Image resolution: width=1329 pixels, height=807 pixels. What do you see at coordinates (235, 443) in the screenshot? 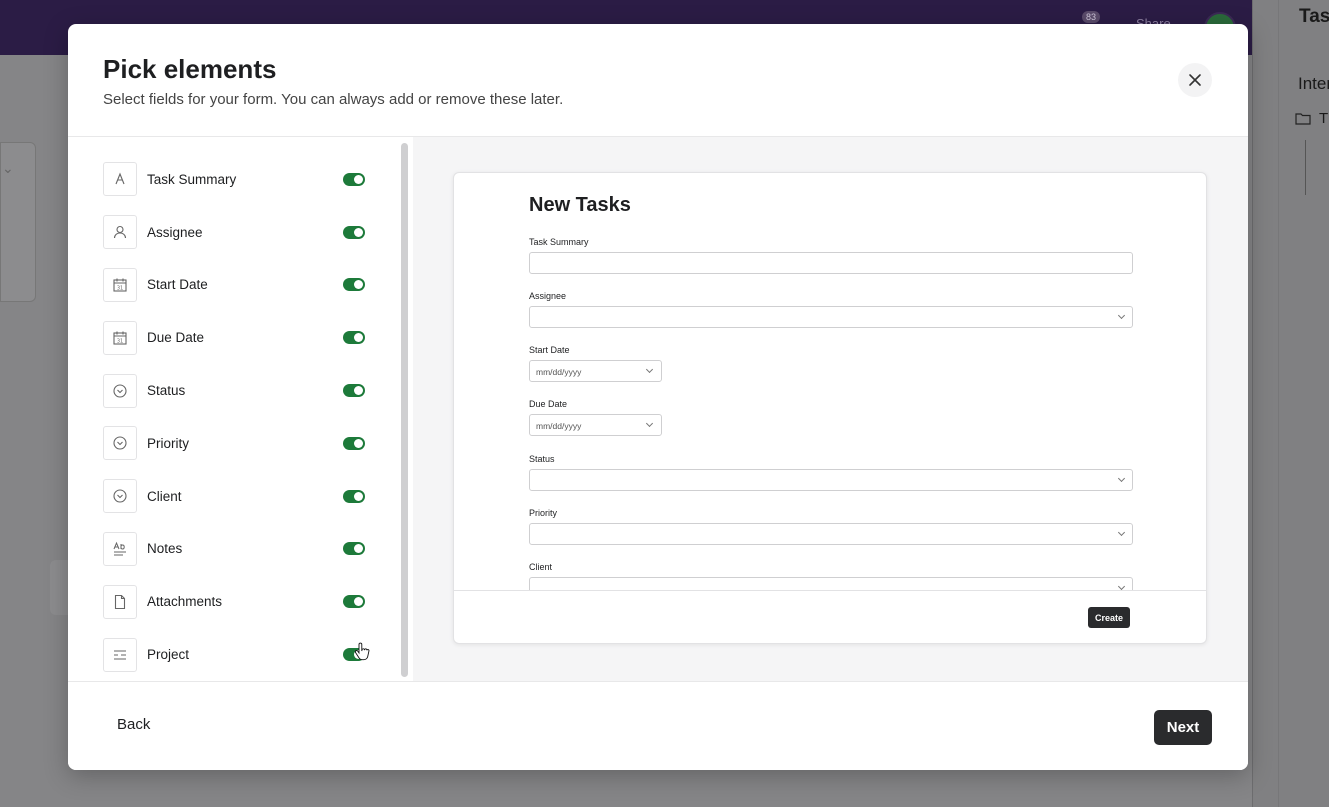
I see `field-row-priority: Priority` at bounding box center [235, 443].